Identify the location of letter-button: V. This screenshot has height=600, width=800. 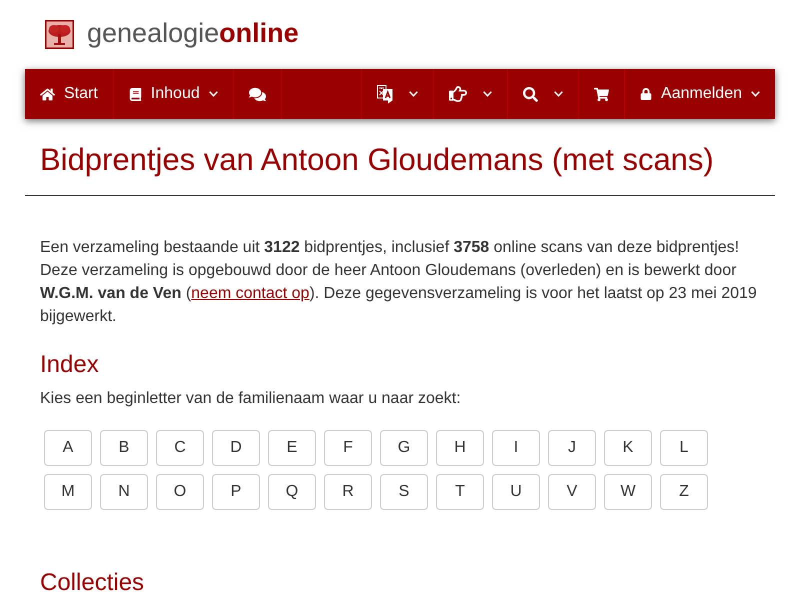
(572, 492).